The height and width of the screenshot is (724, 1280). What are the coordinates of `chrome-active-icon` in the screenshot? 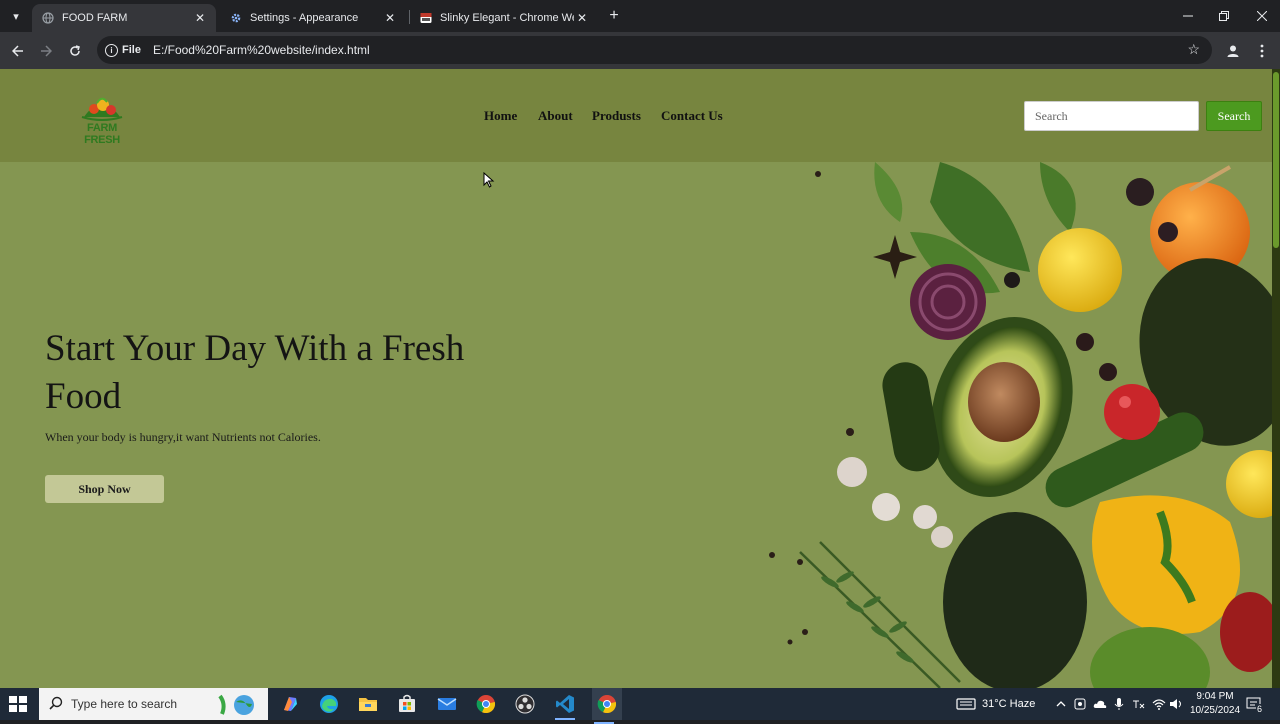 It's located at (607, 706).